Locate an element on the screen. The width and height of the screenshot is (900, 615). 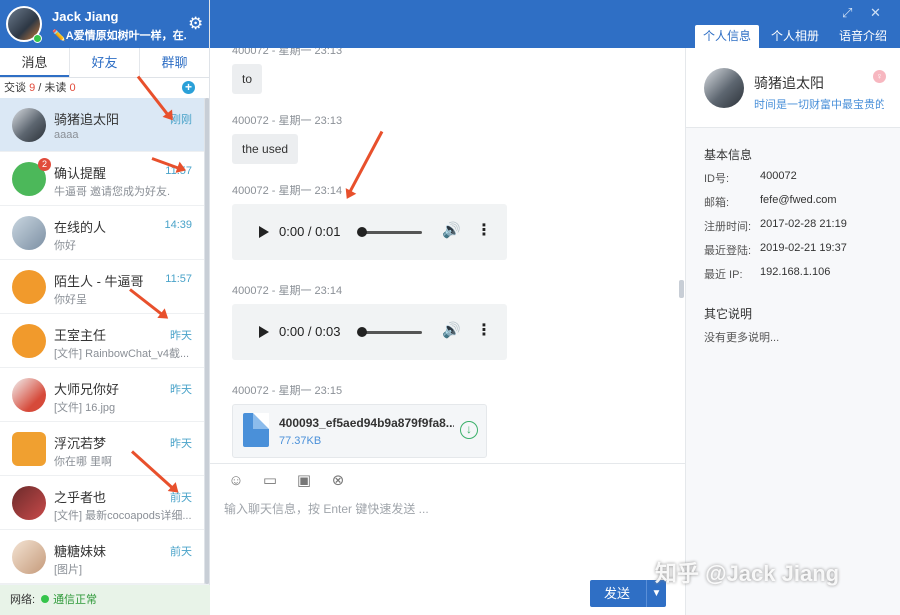
list-item: 糖糖妹妹 [图片] 前天 is located at coordinates (102, 557).